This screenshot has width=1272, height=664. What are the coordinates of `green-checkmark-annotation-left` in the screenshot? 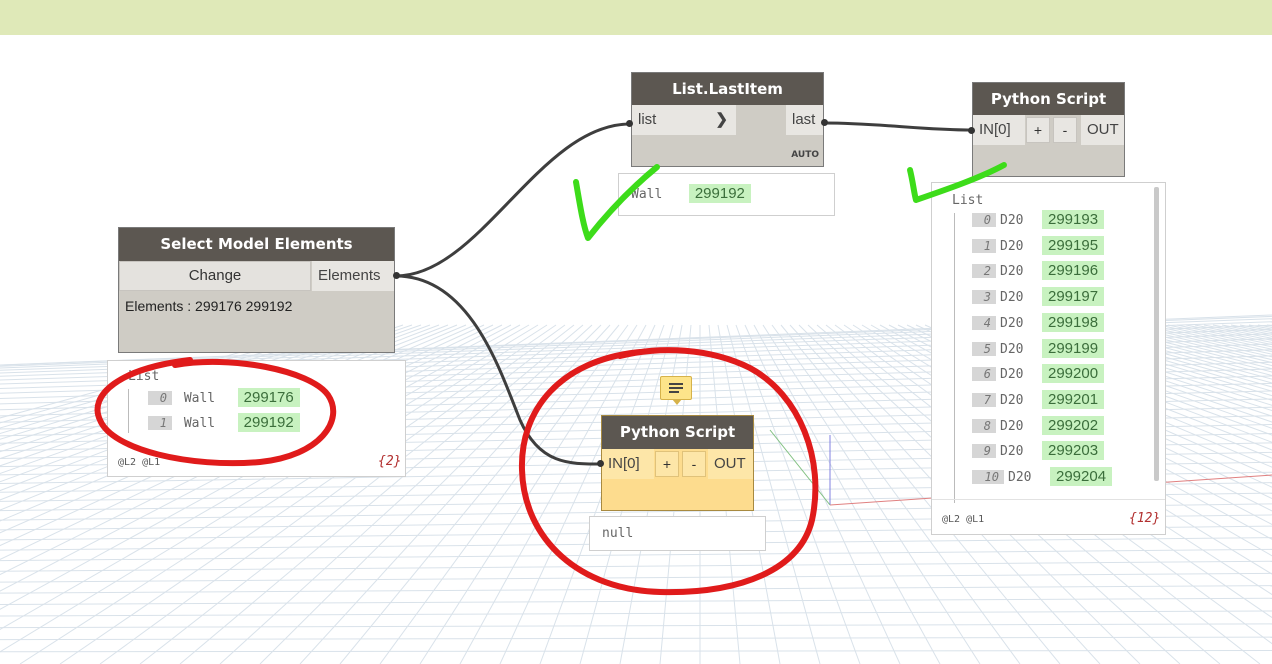 It's located at (616, 202).